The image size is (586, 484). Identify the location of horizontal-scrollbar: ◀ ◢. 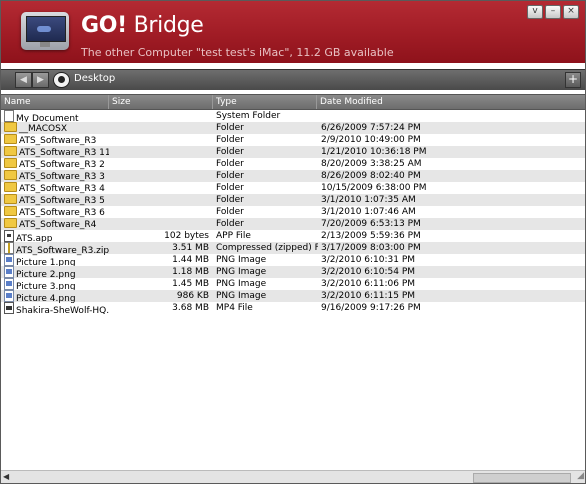
(293, 476).